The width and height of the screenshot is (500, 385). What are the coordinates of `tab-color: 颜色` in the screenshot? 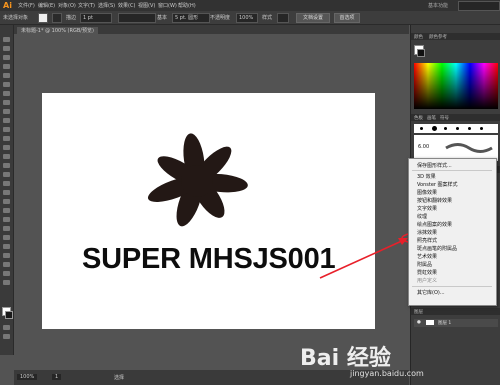 It's located at (418, 37).